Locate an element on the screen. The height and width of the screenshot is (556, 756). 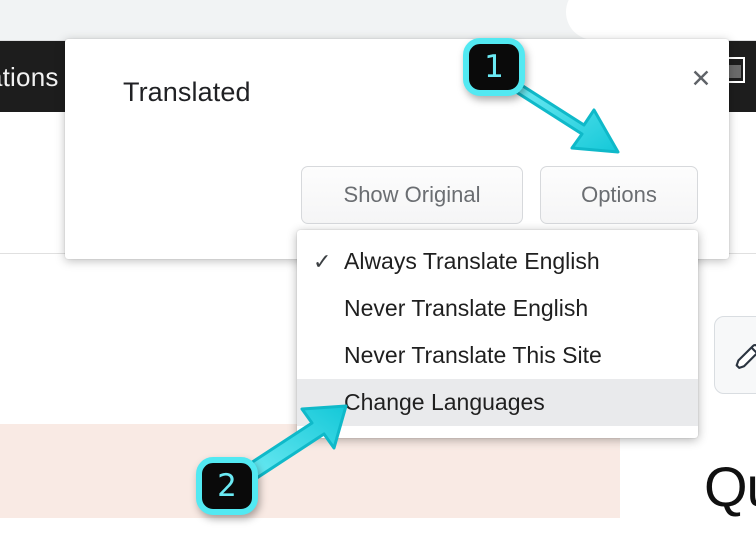
browser-toolbar: 文 G is located at coordinates (378, 20).